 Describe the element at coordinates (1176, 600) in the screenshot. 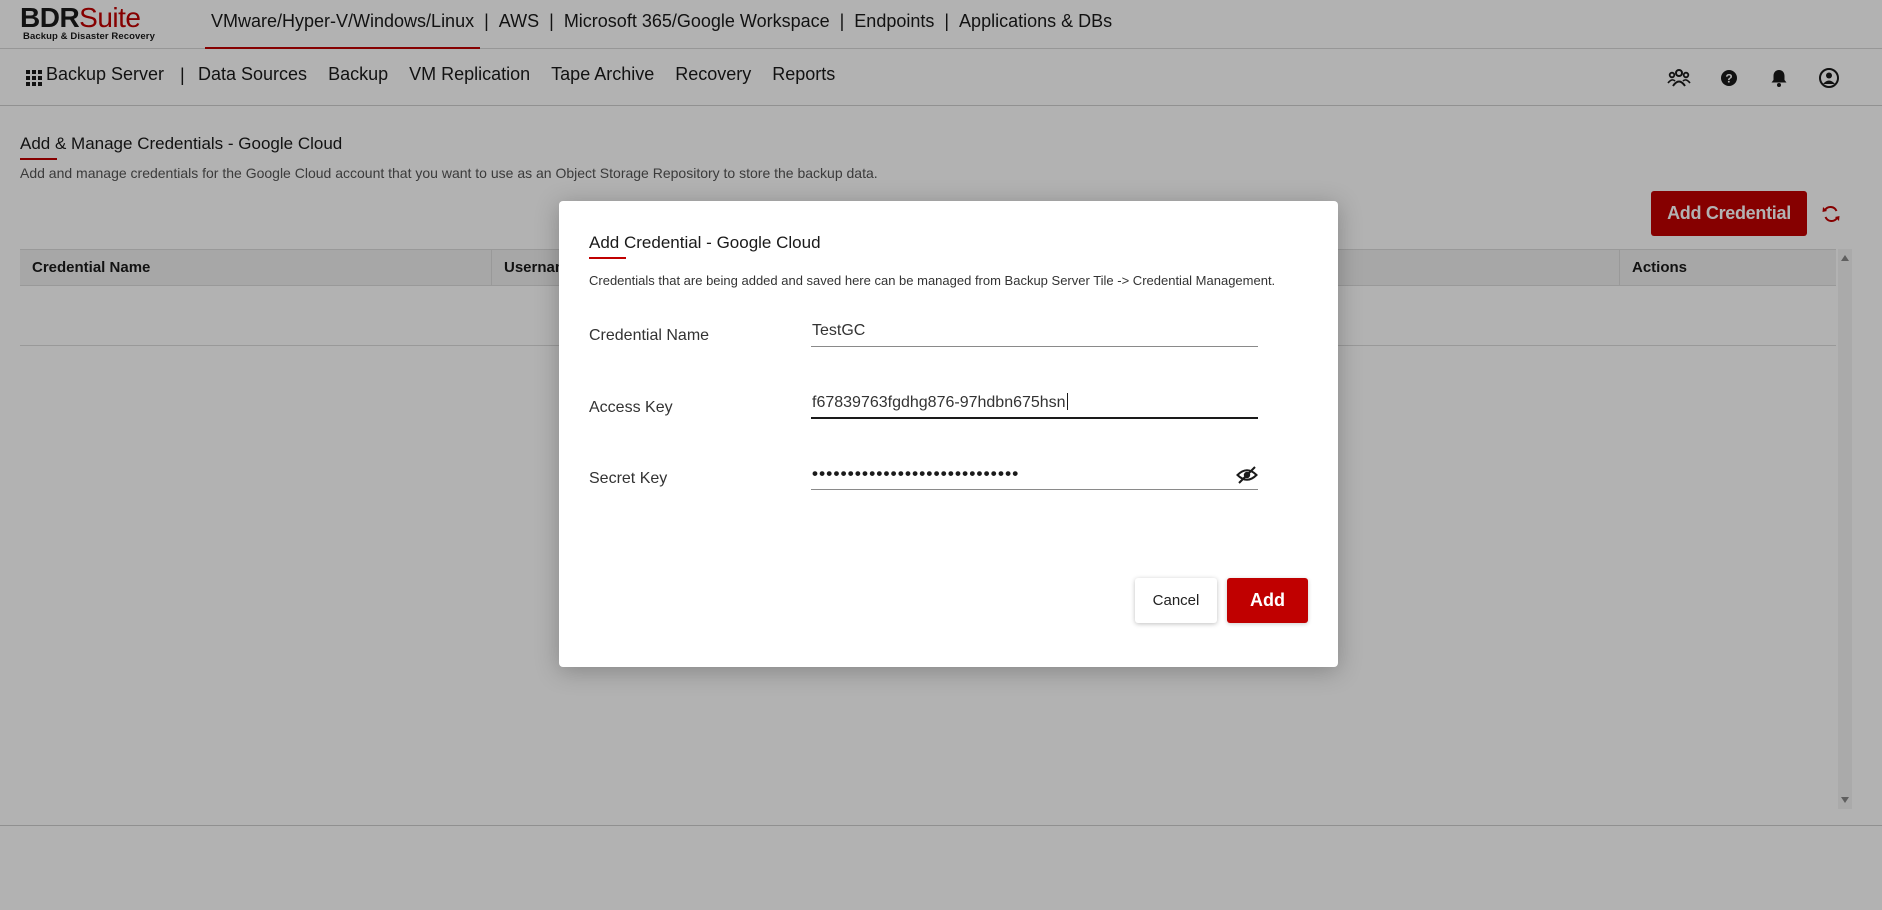

I see `cancel-button: Cancel` at that location.